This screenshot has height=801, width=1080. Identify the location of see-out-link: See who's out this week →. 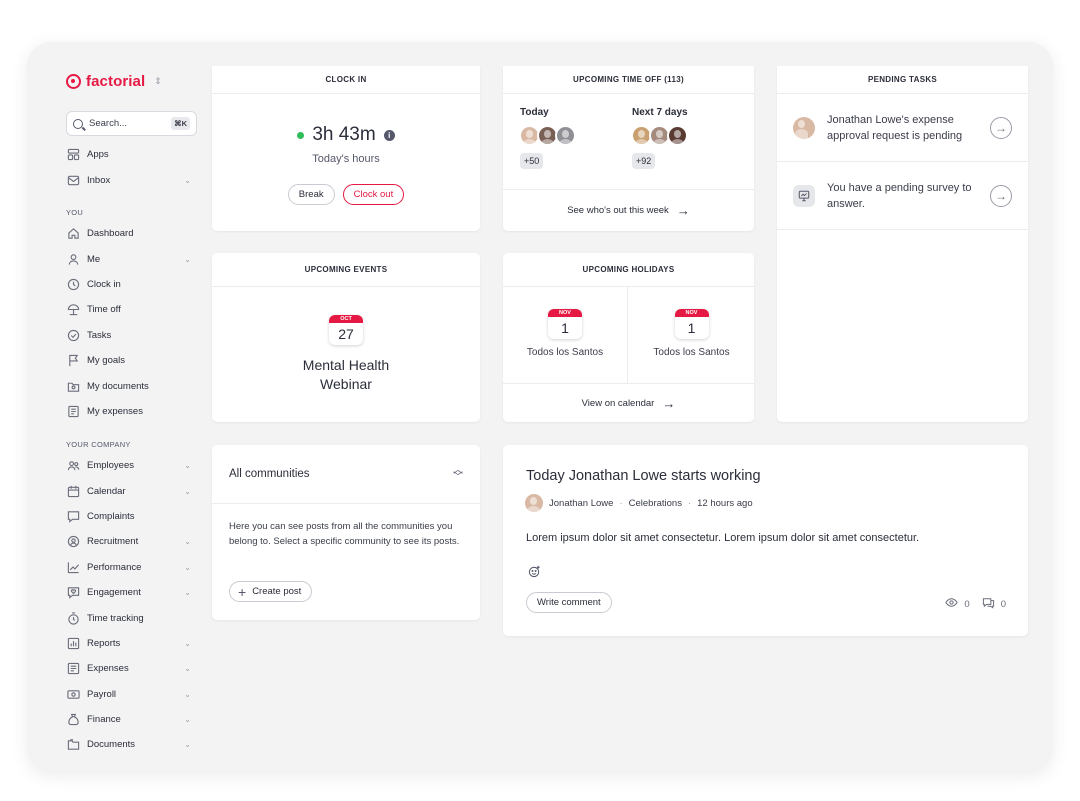
(628, 210).